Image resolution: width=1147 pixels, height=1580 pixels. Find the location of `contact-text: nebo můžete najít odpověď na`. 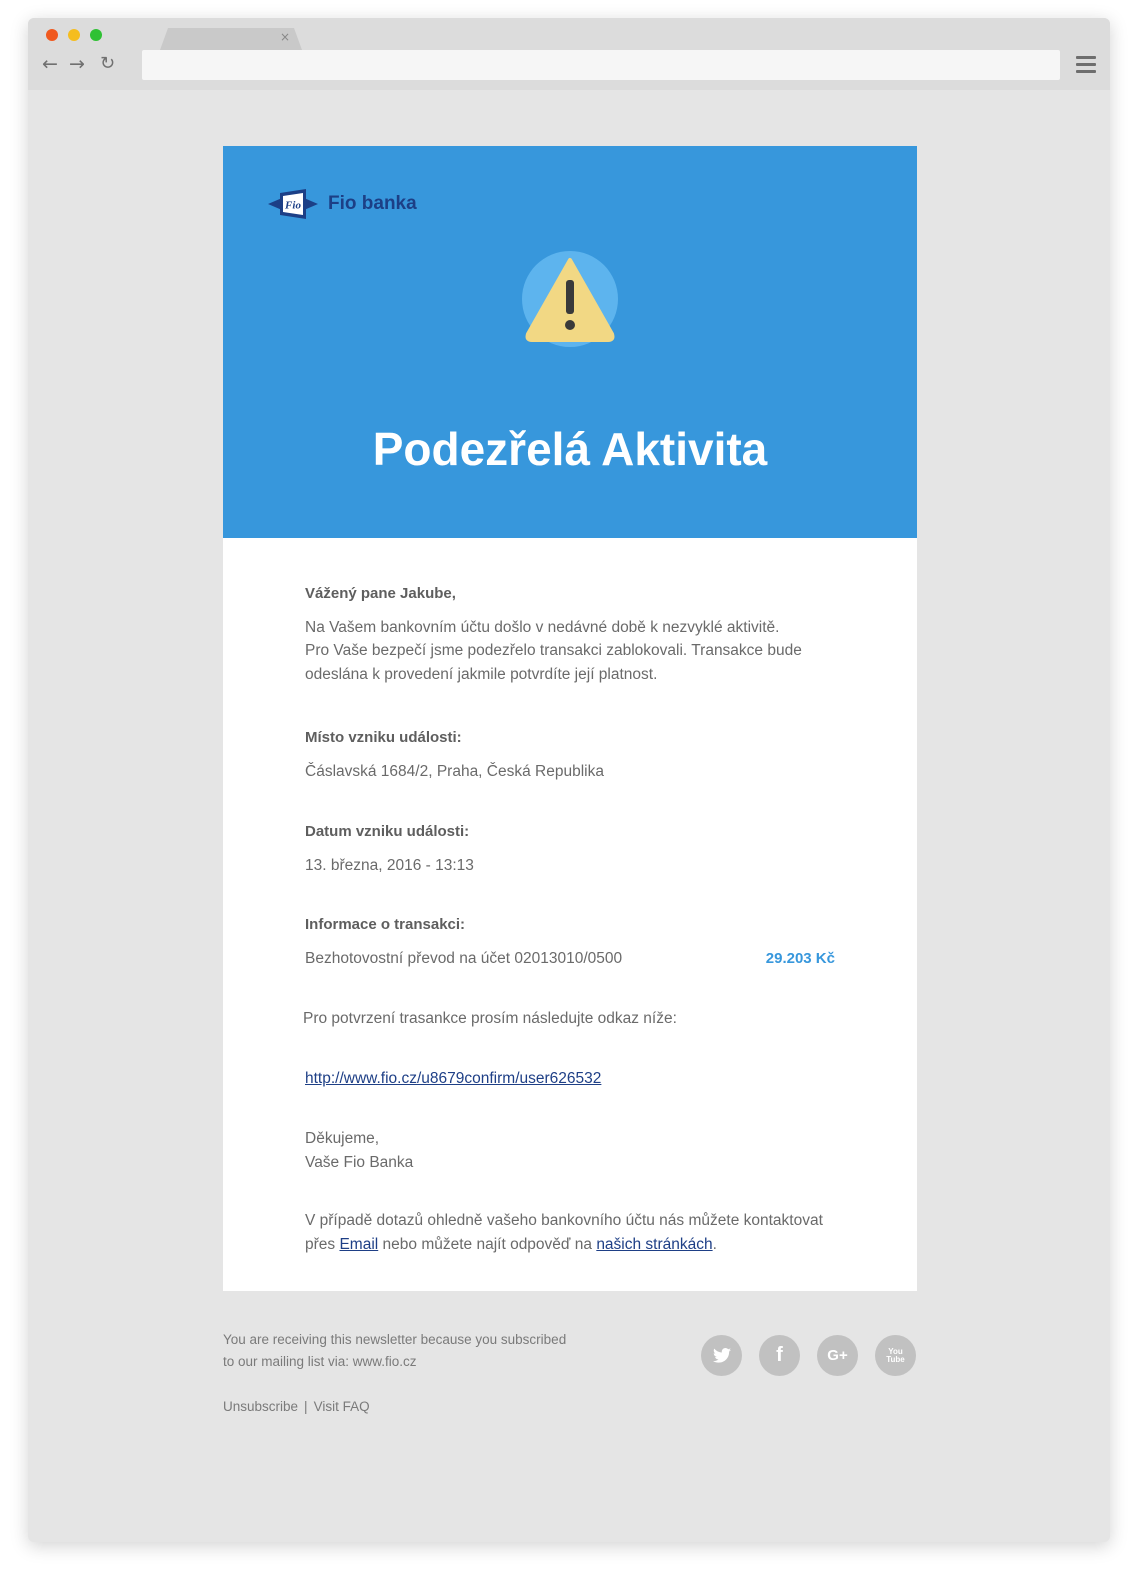

contact-text: nebo můžete najít odpověď na is located at coordinates (487, 1244).